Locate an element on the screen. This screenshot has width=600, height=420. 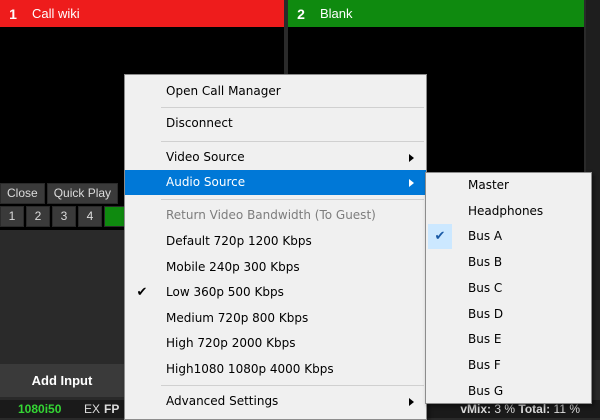
menu-item-disconnect: Disconnect is located at coordinates (275, 123).